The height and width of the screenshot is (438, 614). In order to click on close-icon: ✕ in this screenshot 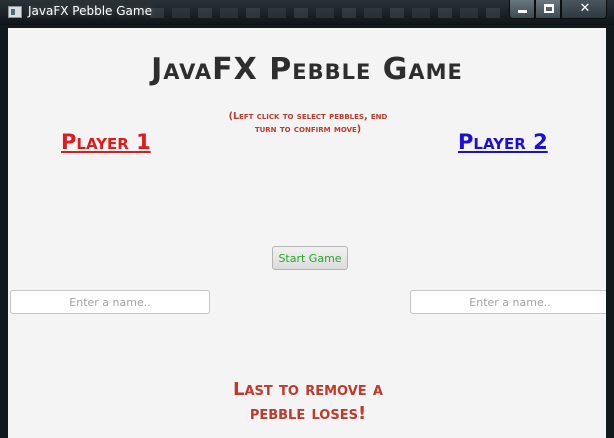, I will do `click(585, 8)`.